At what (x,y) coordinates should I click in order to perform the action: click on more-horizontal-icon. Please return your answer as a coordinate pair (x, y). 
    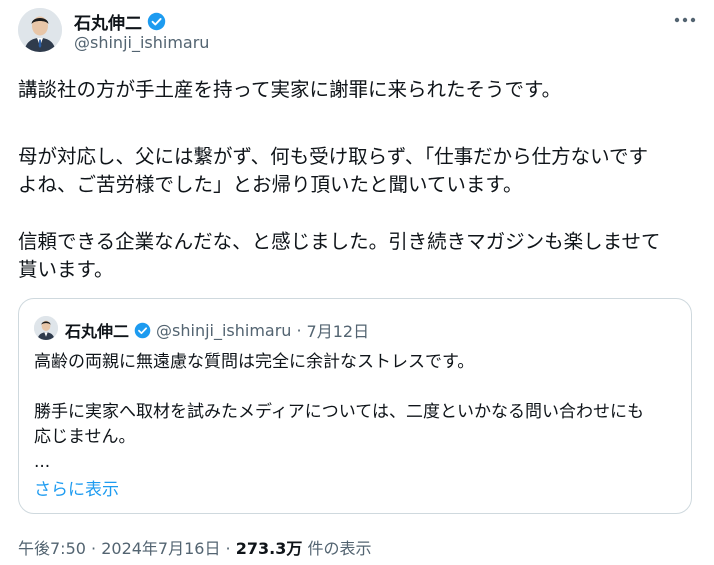
    Looking at the image, I should click on (685, 20).